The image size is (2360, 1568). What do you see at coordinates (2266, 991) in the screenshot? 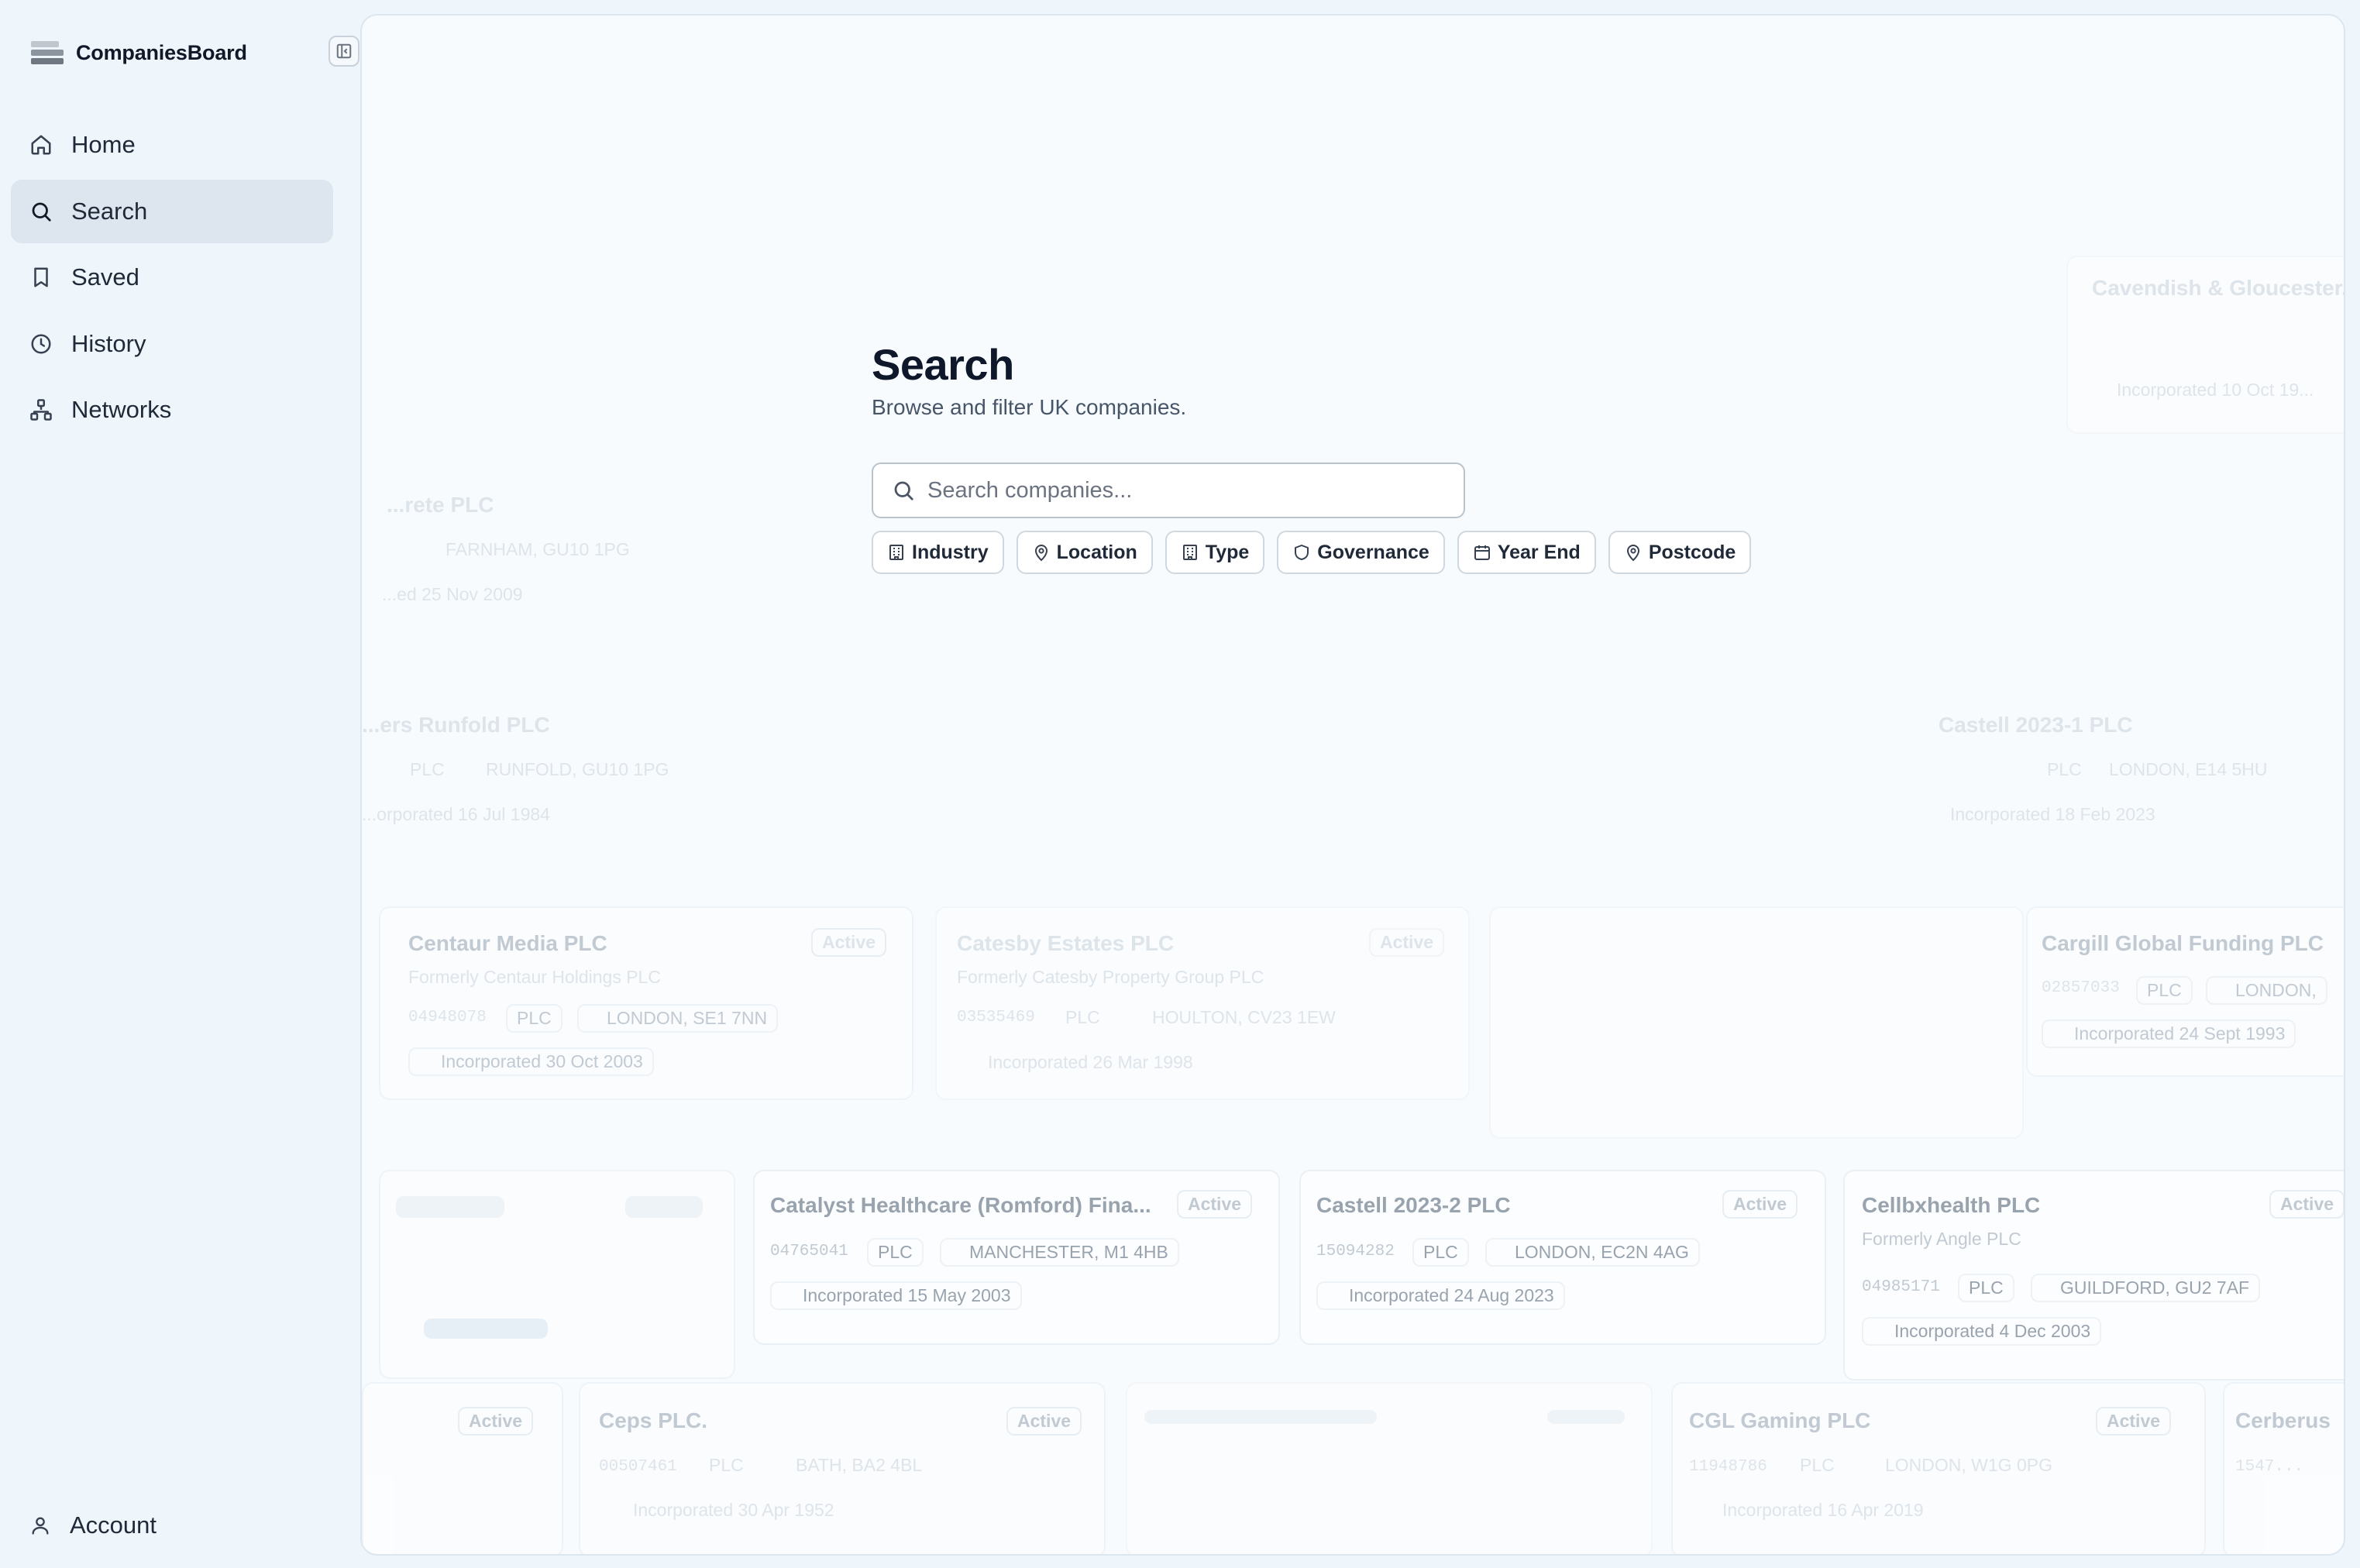
I see `company-location: LONDON,` at bounding box center [2266, 991].